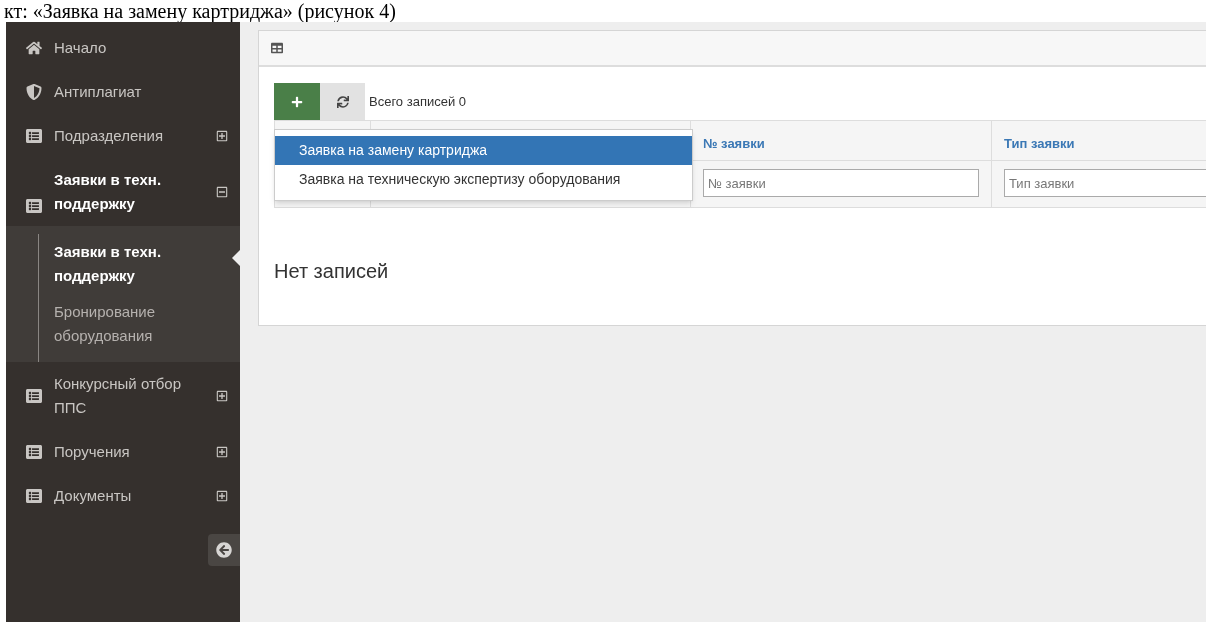 The image size is (1206, 622). Describe the element at coordinates (200, 11) in the screenshot. I see `document-caption: кт: «Заявка на замену картриджа» (рисунок 4)` at that location.